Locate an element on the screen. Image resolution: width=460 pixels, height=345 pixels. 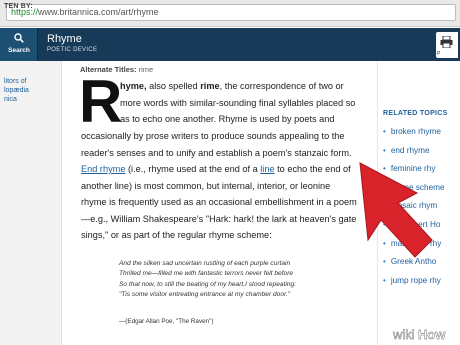
left-sidebar is located at coordinates (31, 203).